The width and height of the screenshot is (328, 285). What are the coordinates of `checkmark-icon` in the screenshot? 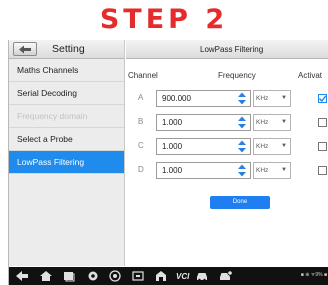 It's located at (322, 99).